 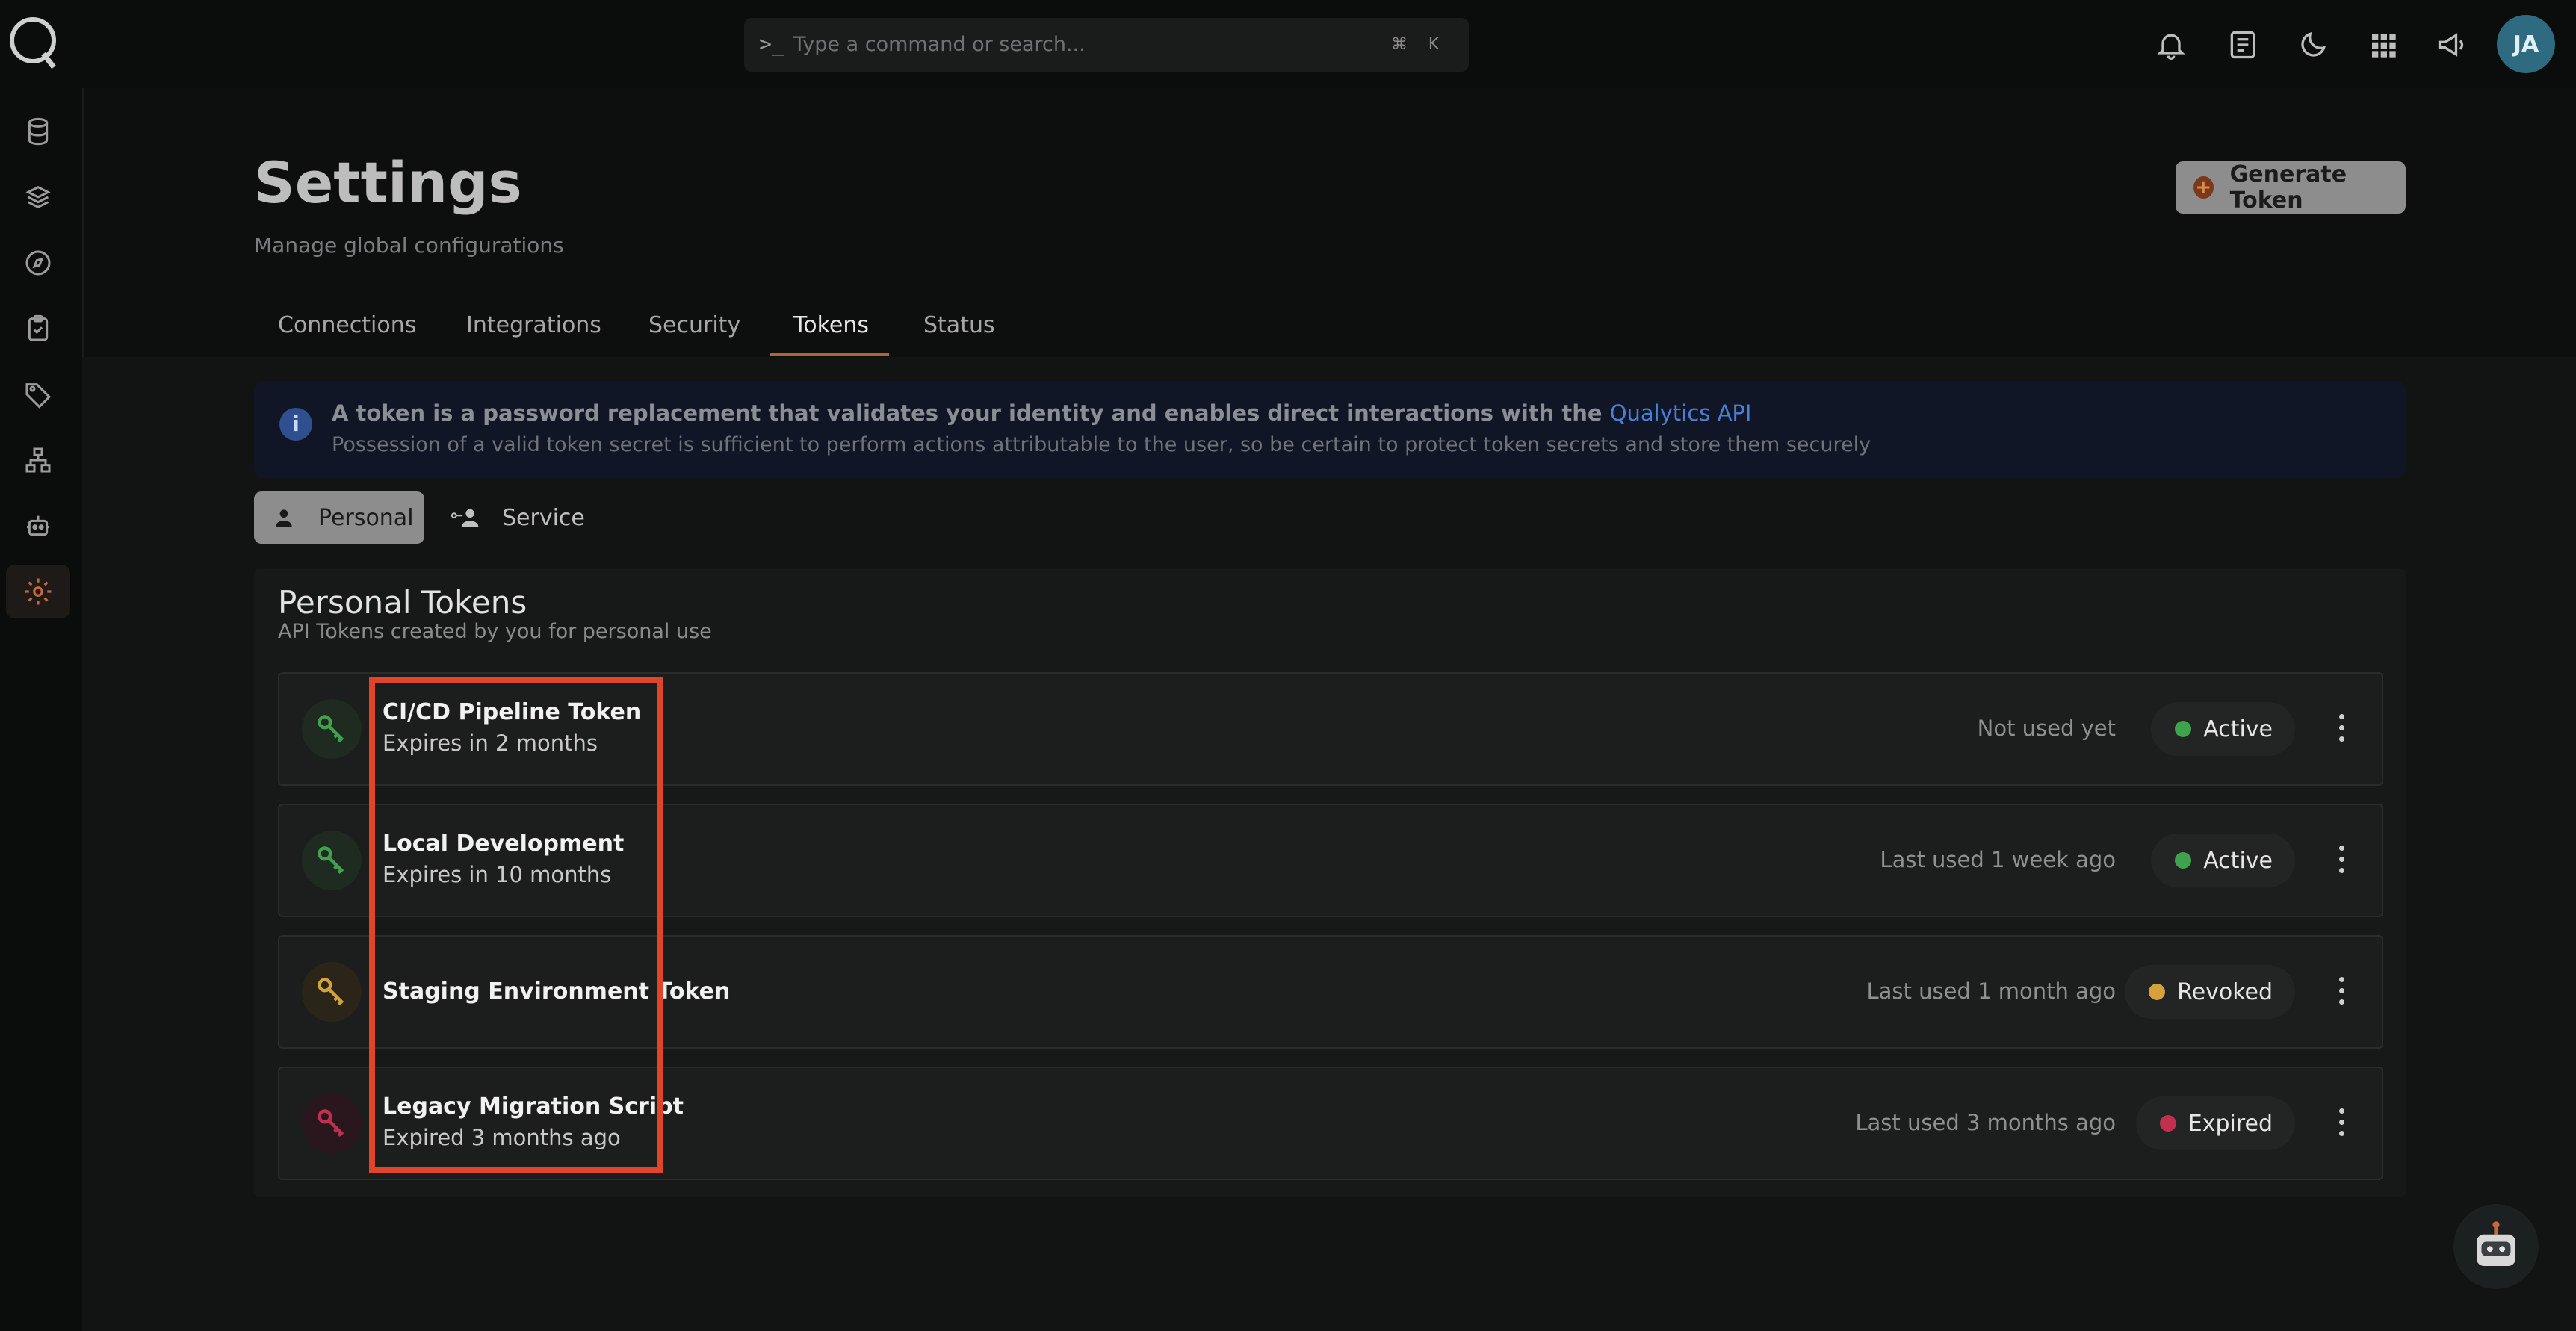 I want to click on clipboard-check-icon, so click(x=38, y=329).